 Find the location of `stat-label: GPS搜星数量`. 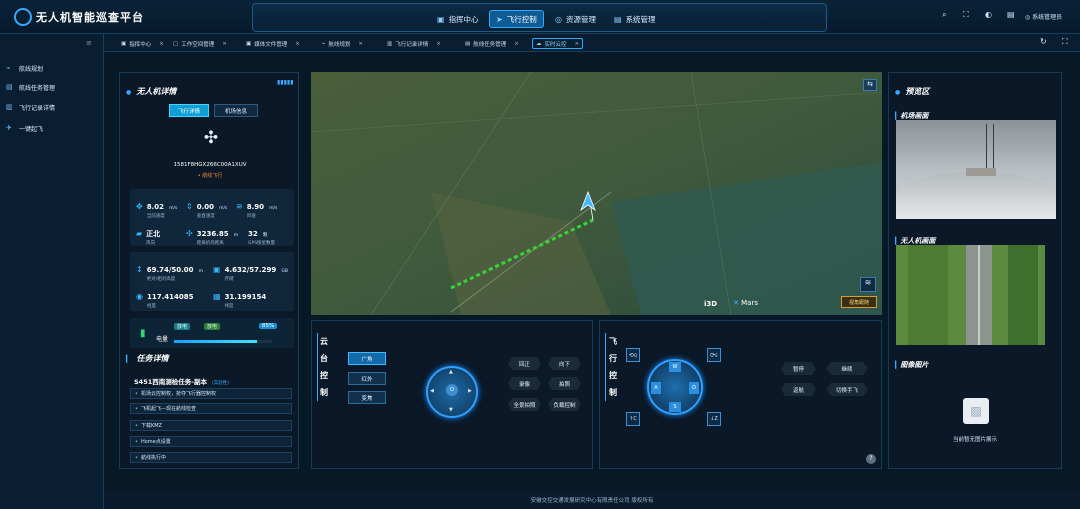

stat-label: GPS搜星数量 is located at coordinates (262, 243).